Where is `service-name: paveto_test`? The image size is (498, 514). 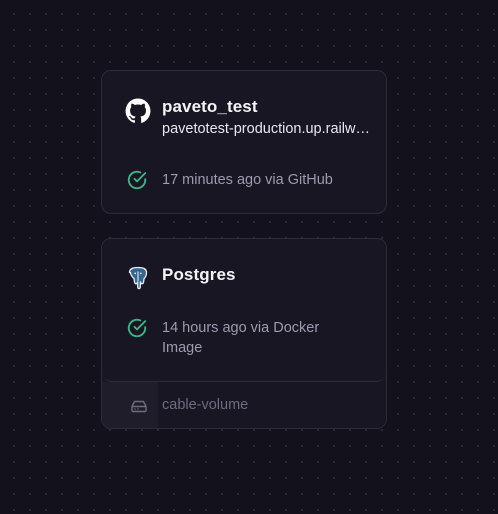
service-name: paveto_test is located at coordinates (210, 106).